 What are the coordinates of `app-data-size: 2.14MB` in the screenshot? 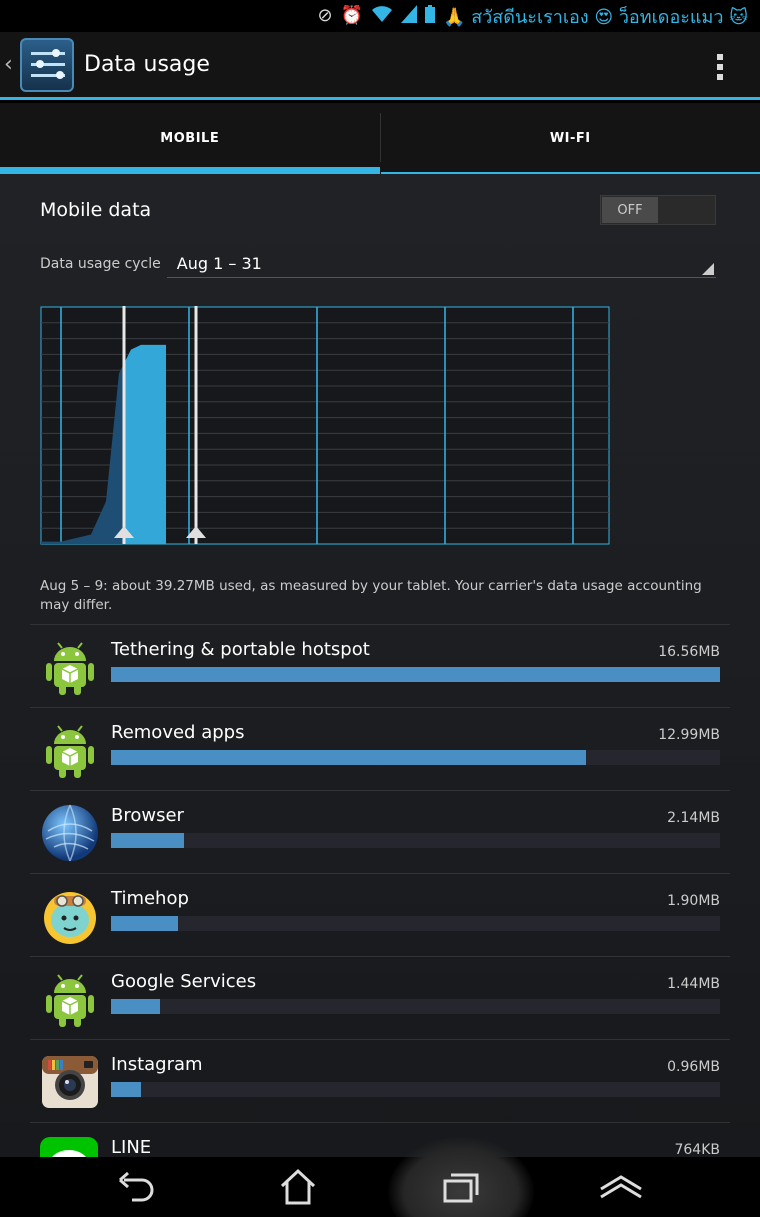 It's located at (693, 818).